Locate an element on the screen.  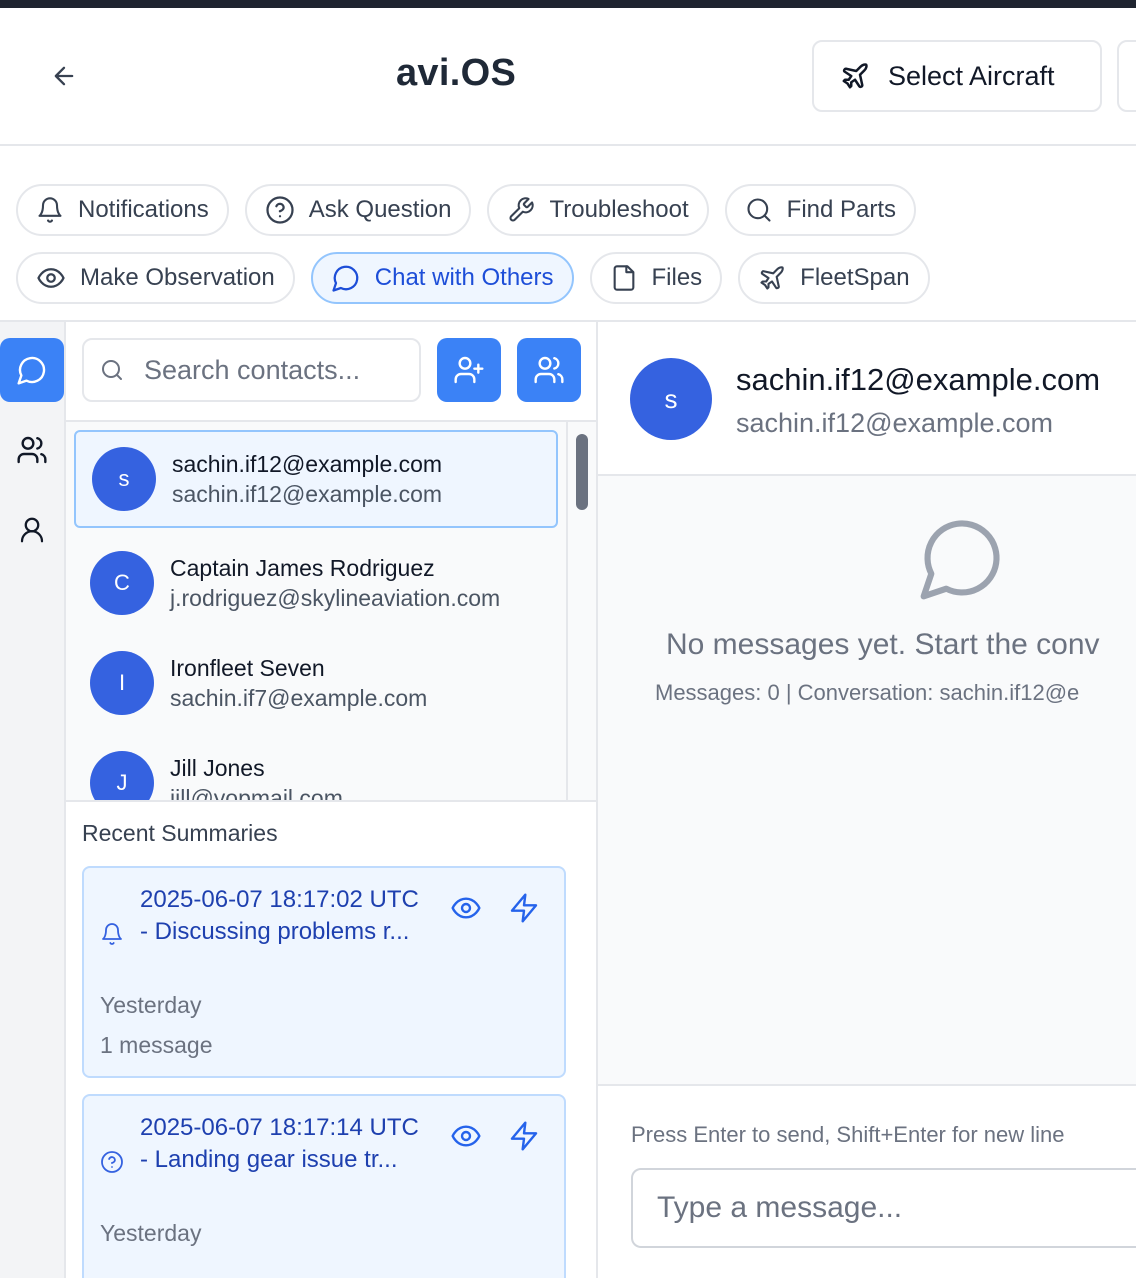
user-plus-icon is located at coordinates (469, 370).